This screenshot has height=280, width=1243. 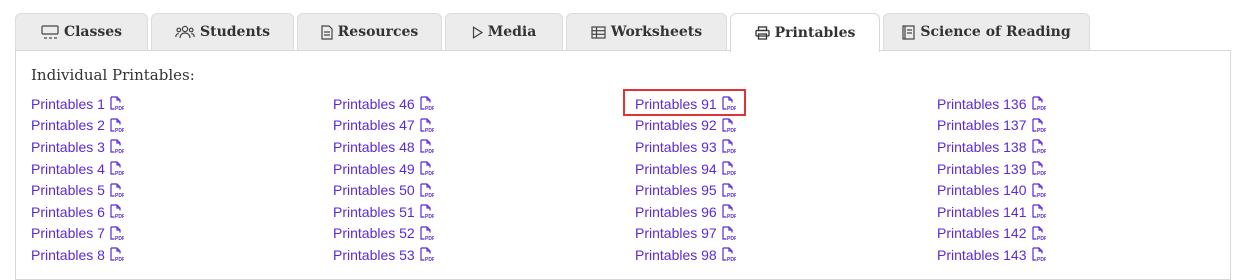 I want to click on printable-link: Printables 6 PDF, so click(x=77, y=212).